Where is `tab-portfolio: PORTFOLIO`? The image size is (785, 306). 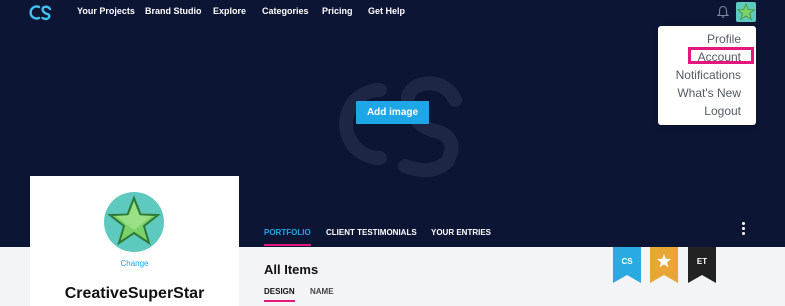 tab-portfolio: PORTFOLIO is located at coordinates (287, 232).